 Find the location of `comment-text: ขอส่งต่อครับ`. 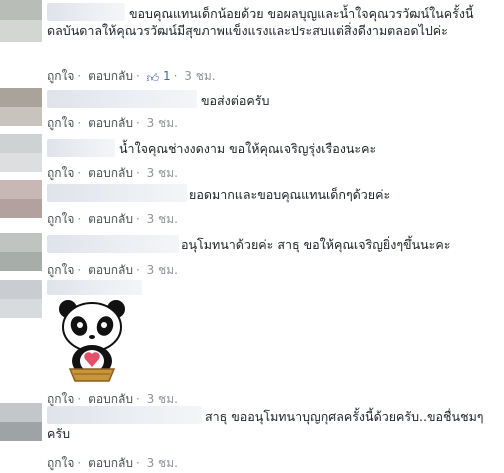

comment-text: ขอส่งต่อครับ is located at coordinates (235, 100).